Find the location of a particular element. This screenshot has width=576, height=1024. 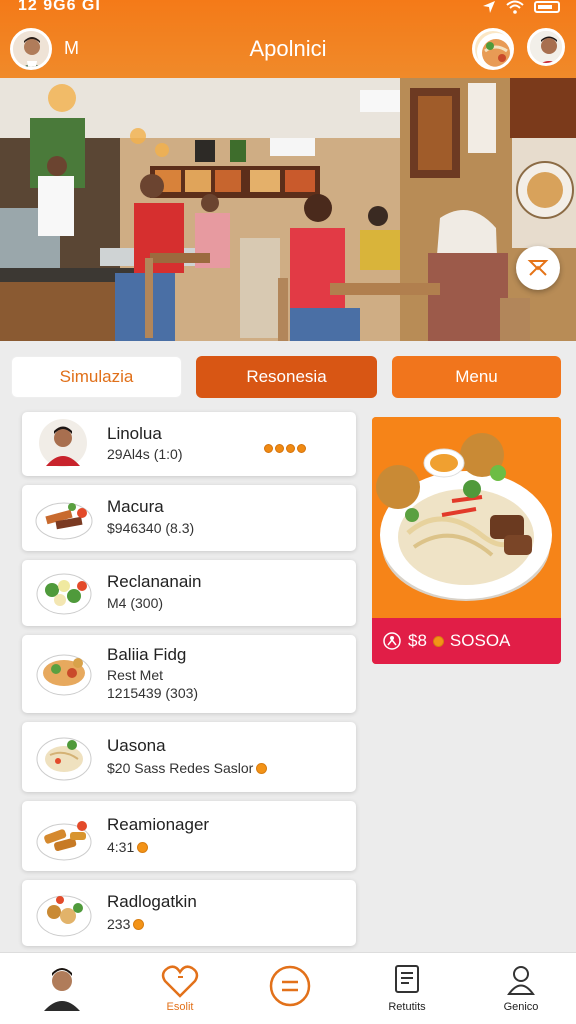

item-name: Reamionager is located at coordinates (158, 824).